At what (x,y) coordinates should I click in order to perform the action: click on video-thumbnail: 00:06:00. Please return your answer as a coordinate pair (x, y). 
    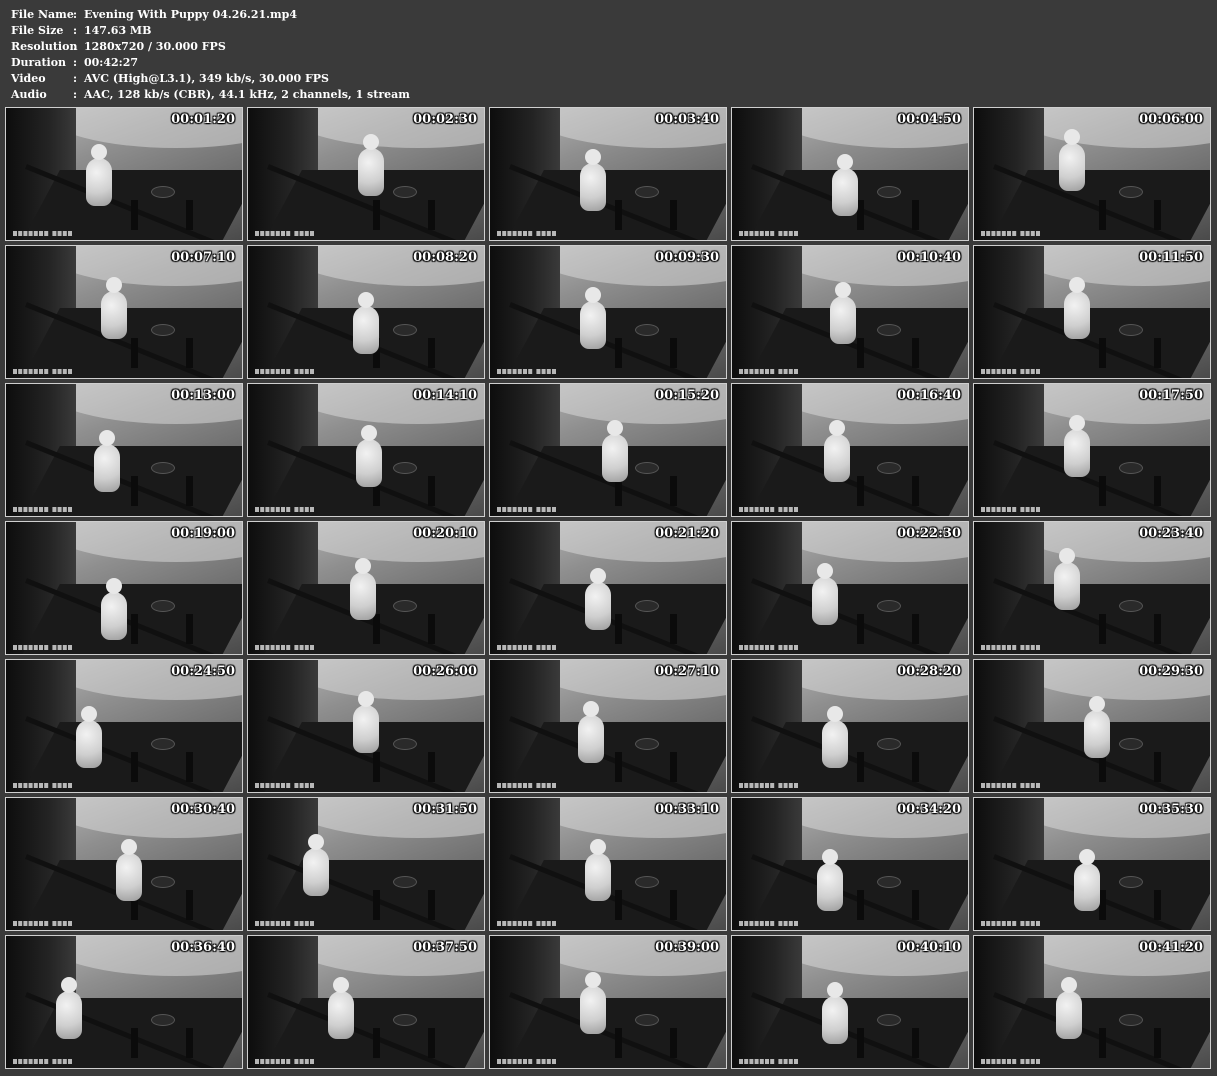
    Looking at the image, I should click on (1092, 174).